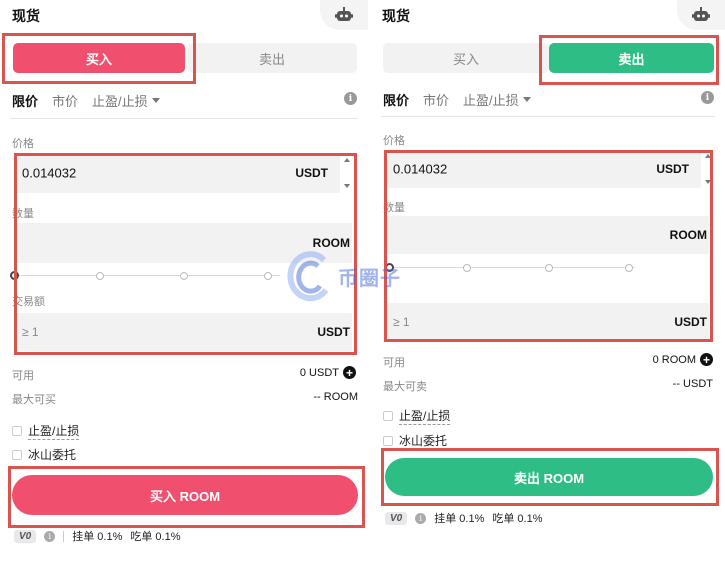 The width and height of the screenshot is (725, 564). Describe the element at coordinates (328, 372) in the screenshot. I see `available-row: 0 USDT +` at that location.